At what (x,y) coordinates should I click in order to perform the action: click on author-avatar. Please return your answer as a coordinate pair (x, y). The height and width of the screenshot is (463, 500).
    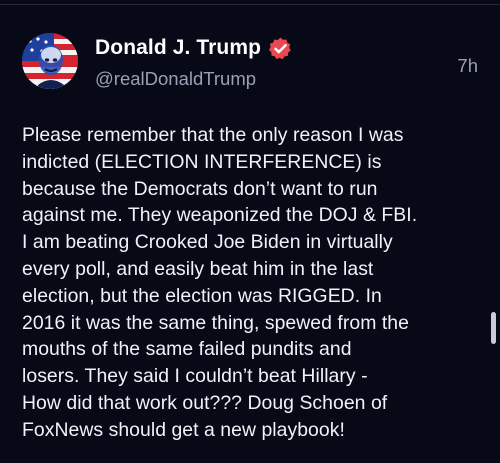
    Looking at the image, I should click on (50, 61).